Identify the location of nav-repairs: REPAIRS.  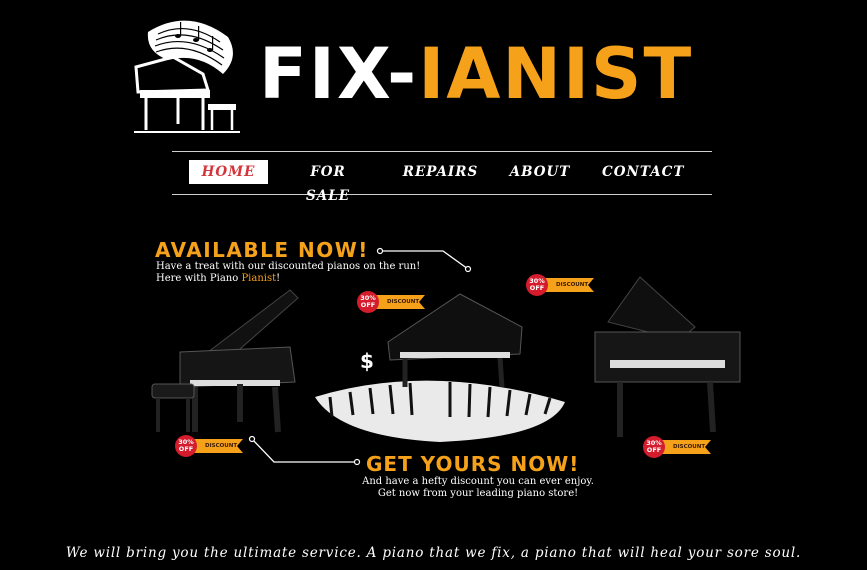
(440, 172).